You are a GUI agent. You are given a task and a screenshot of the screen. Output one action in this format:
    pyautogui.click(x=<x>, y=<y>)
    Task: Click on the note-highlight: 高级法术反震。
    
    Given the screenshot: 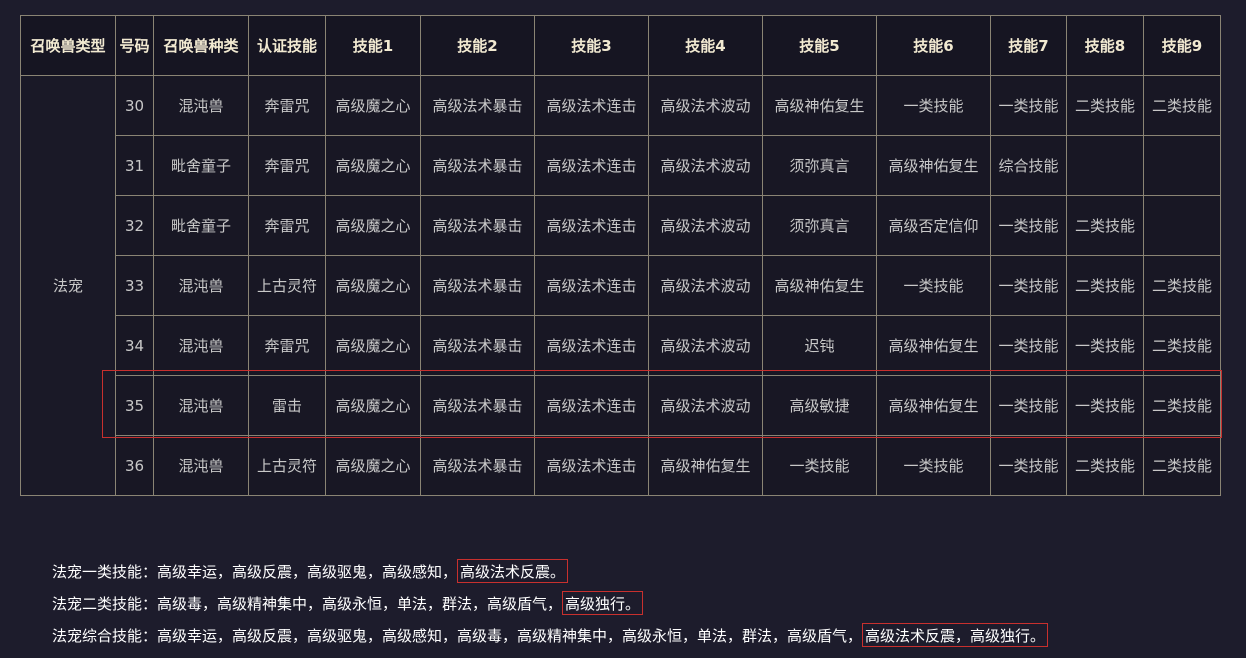 What is the action you would take?
    pyautogui.click(x=513, y=571)
    